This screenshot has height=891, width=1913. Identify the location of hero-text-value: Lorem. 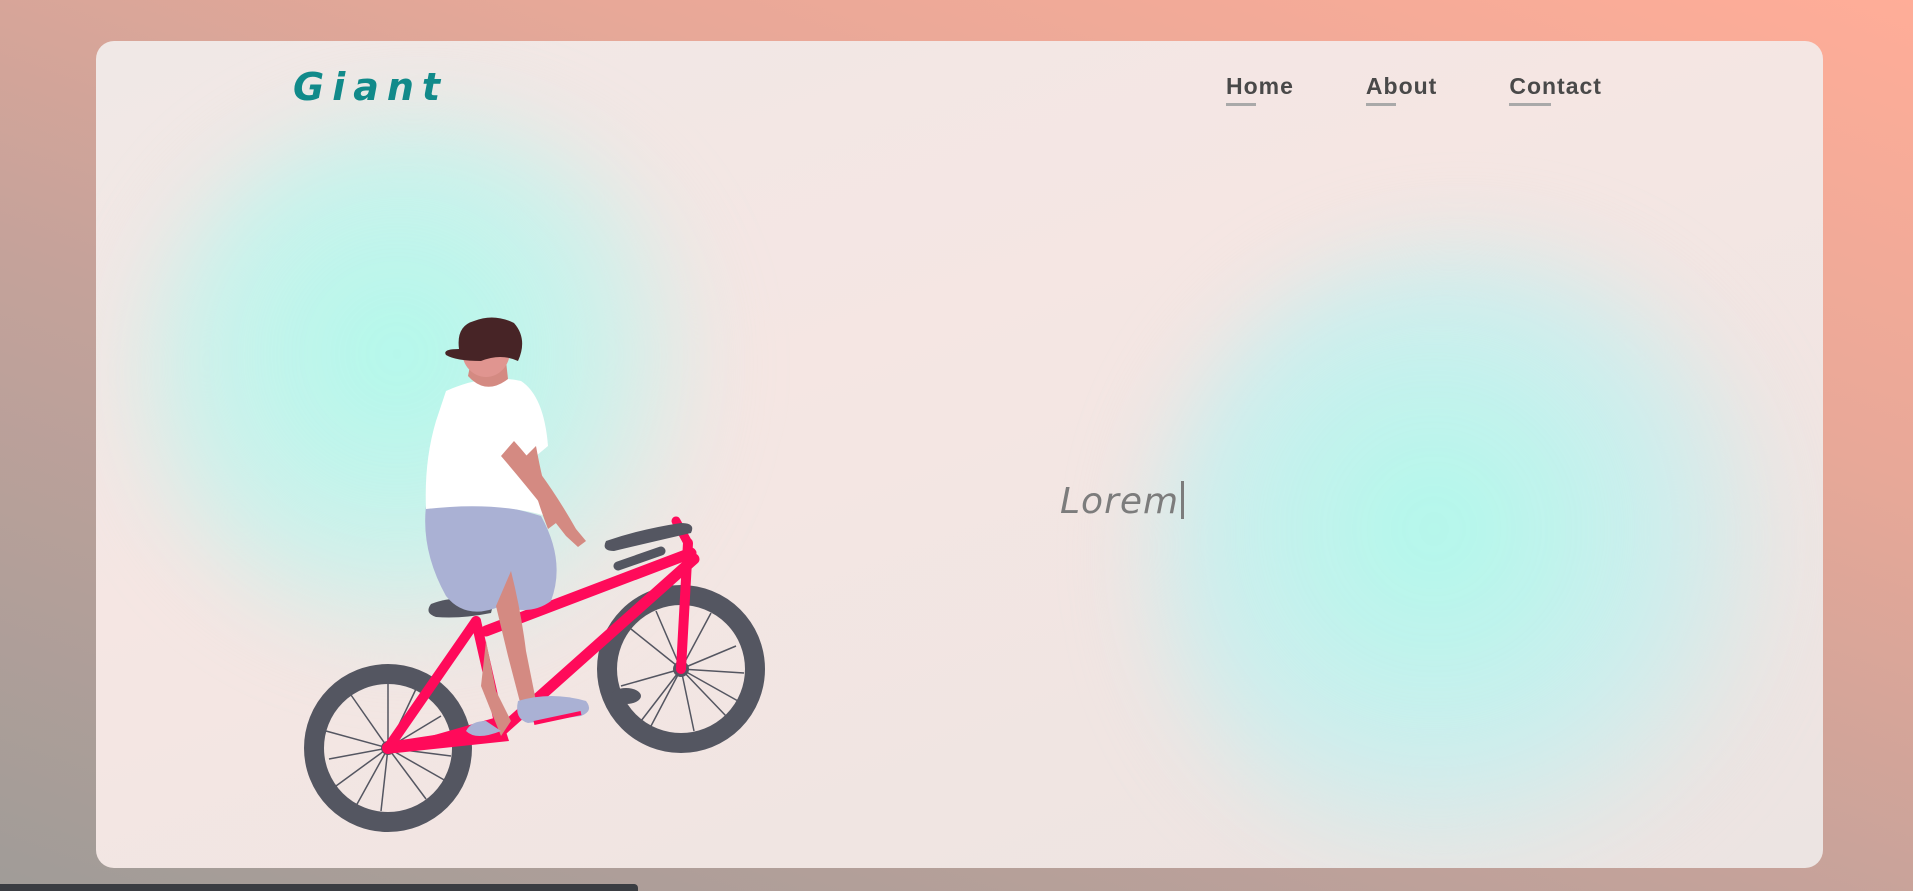
(1120, 501).